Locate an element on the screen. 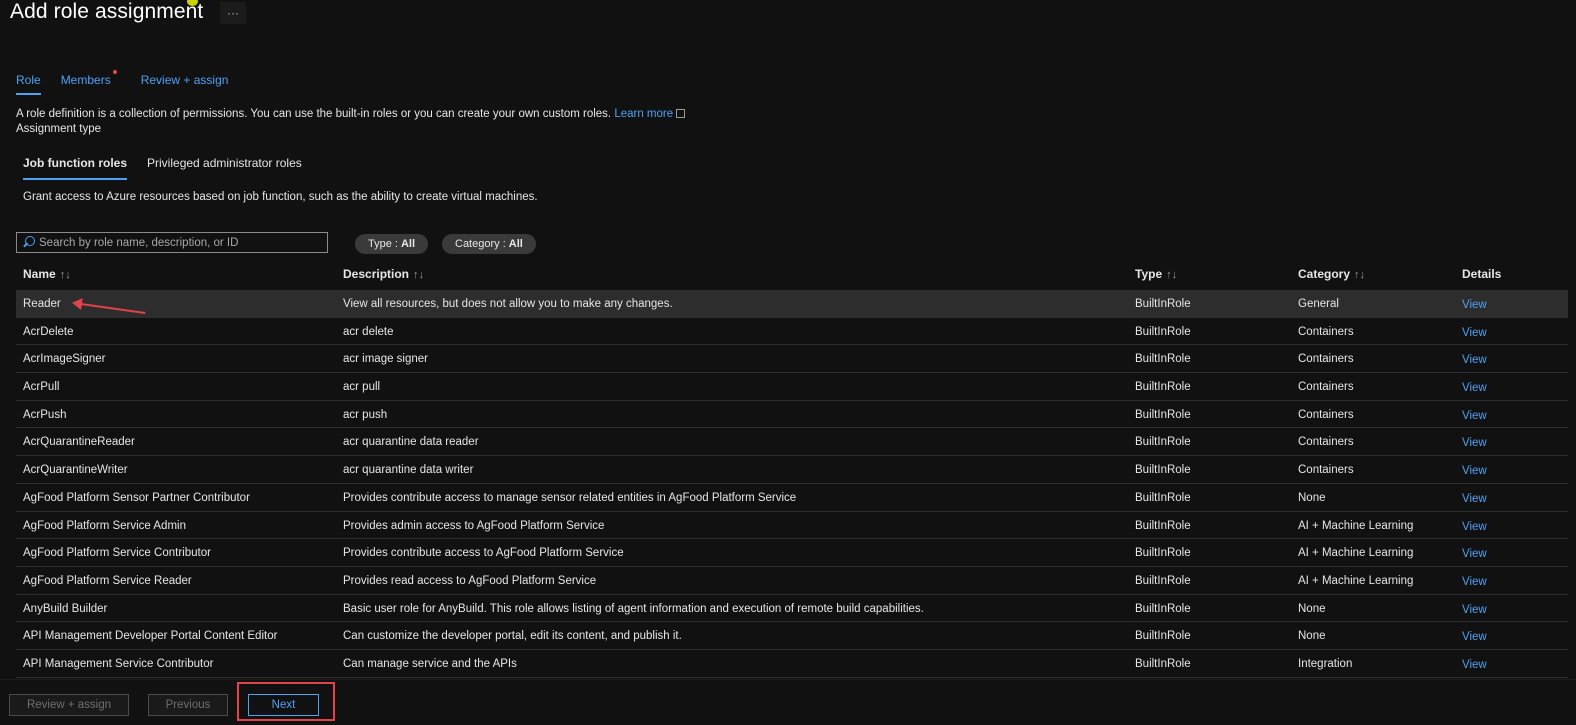  column-header-type: Type ↑↓ is located at coordinates (1156, 274).